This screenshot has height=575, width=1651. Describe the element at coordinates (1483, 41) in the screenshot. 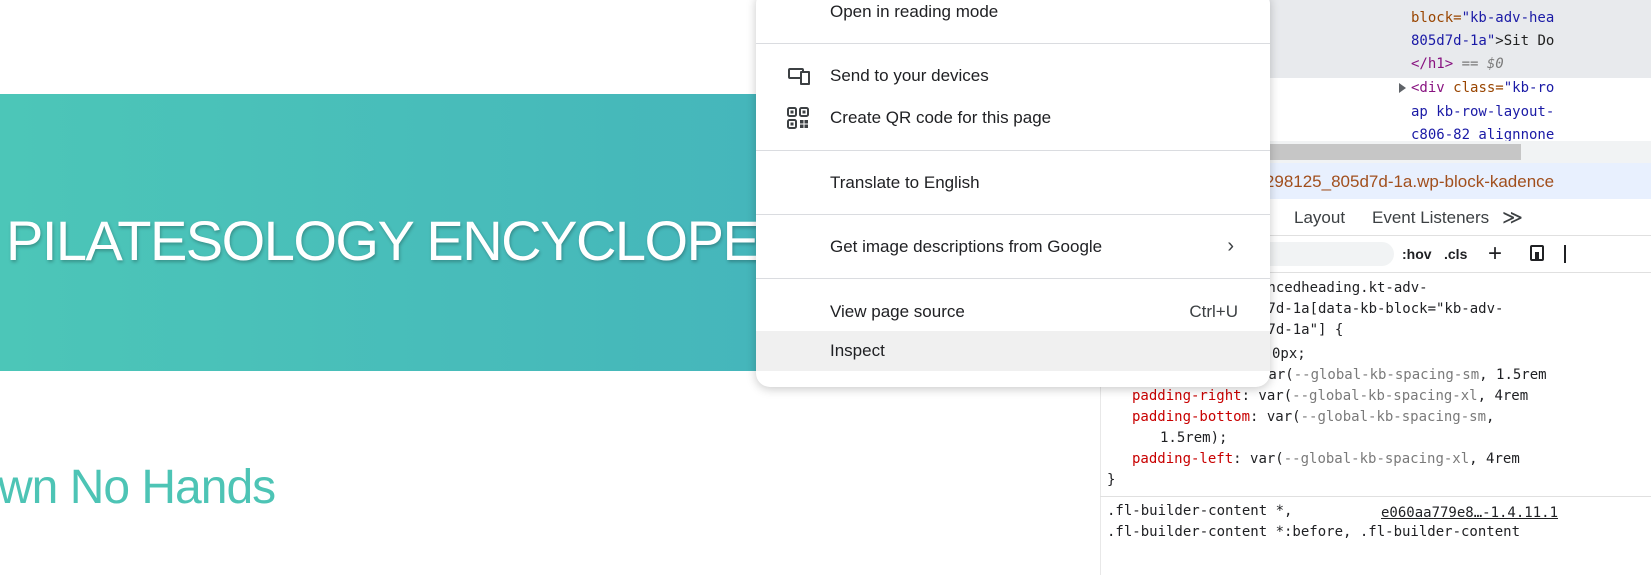

I see `dom-line: 805d7d-1a">Sit Do` at that location.